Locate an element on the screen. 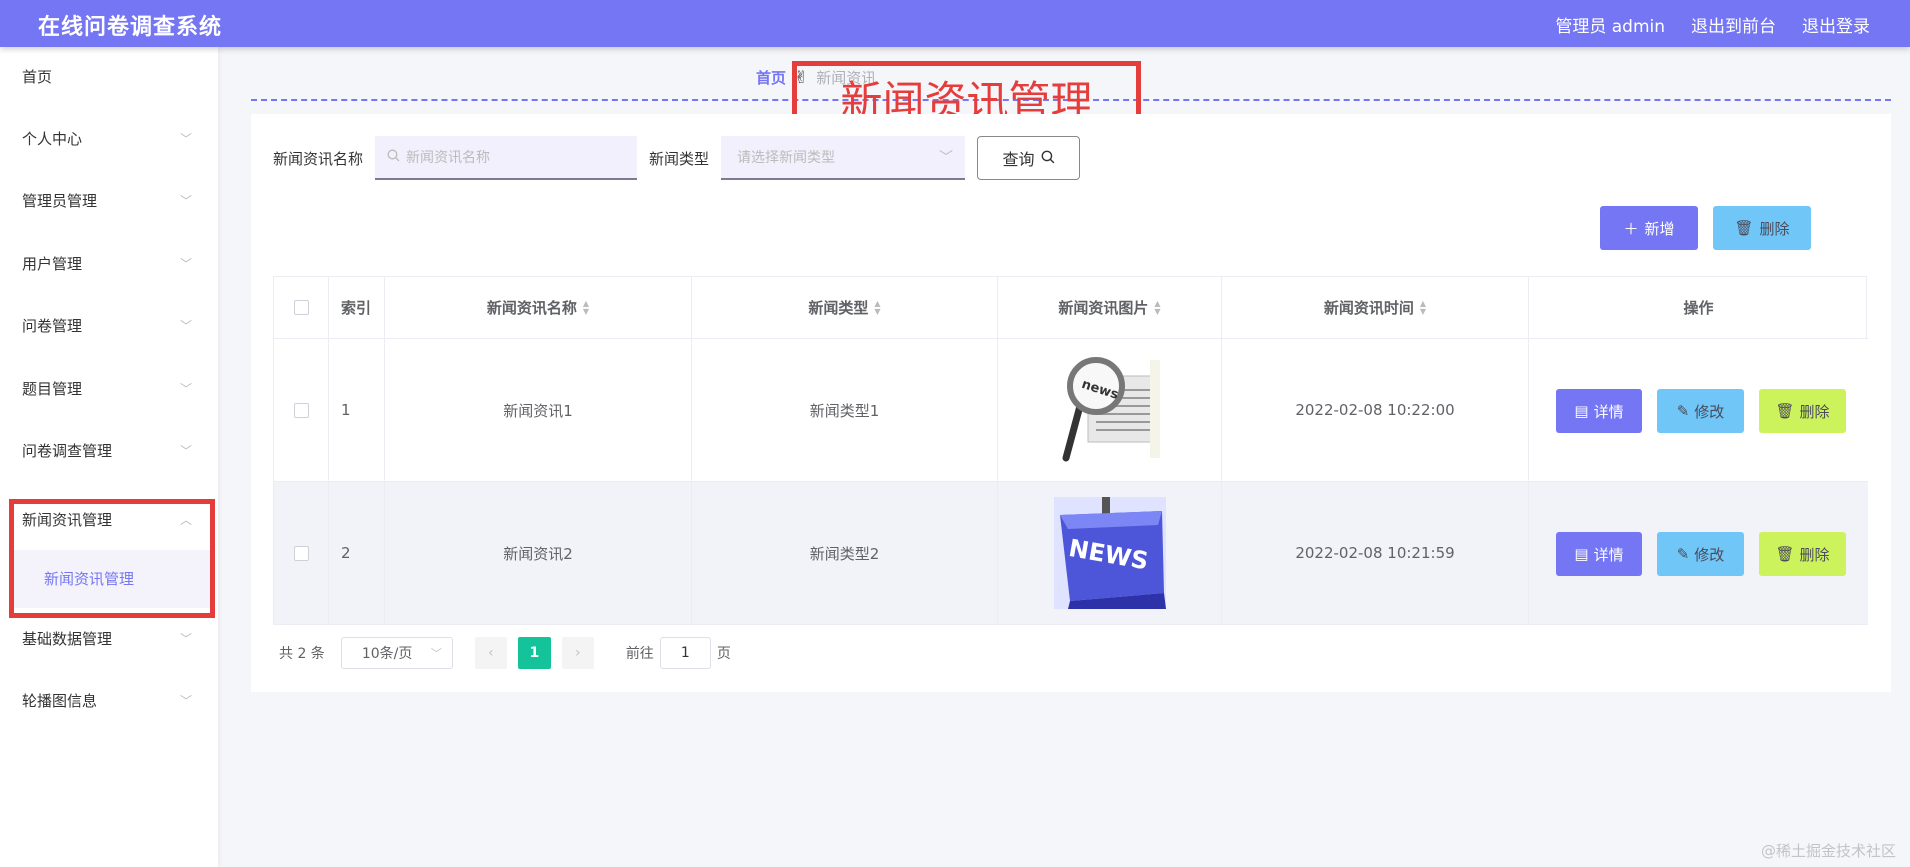 The width and height of the screenshot is (1910, 867). column-header-label: 新闻资讯图片 is located at coordinates (1103, 308).